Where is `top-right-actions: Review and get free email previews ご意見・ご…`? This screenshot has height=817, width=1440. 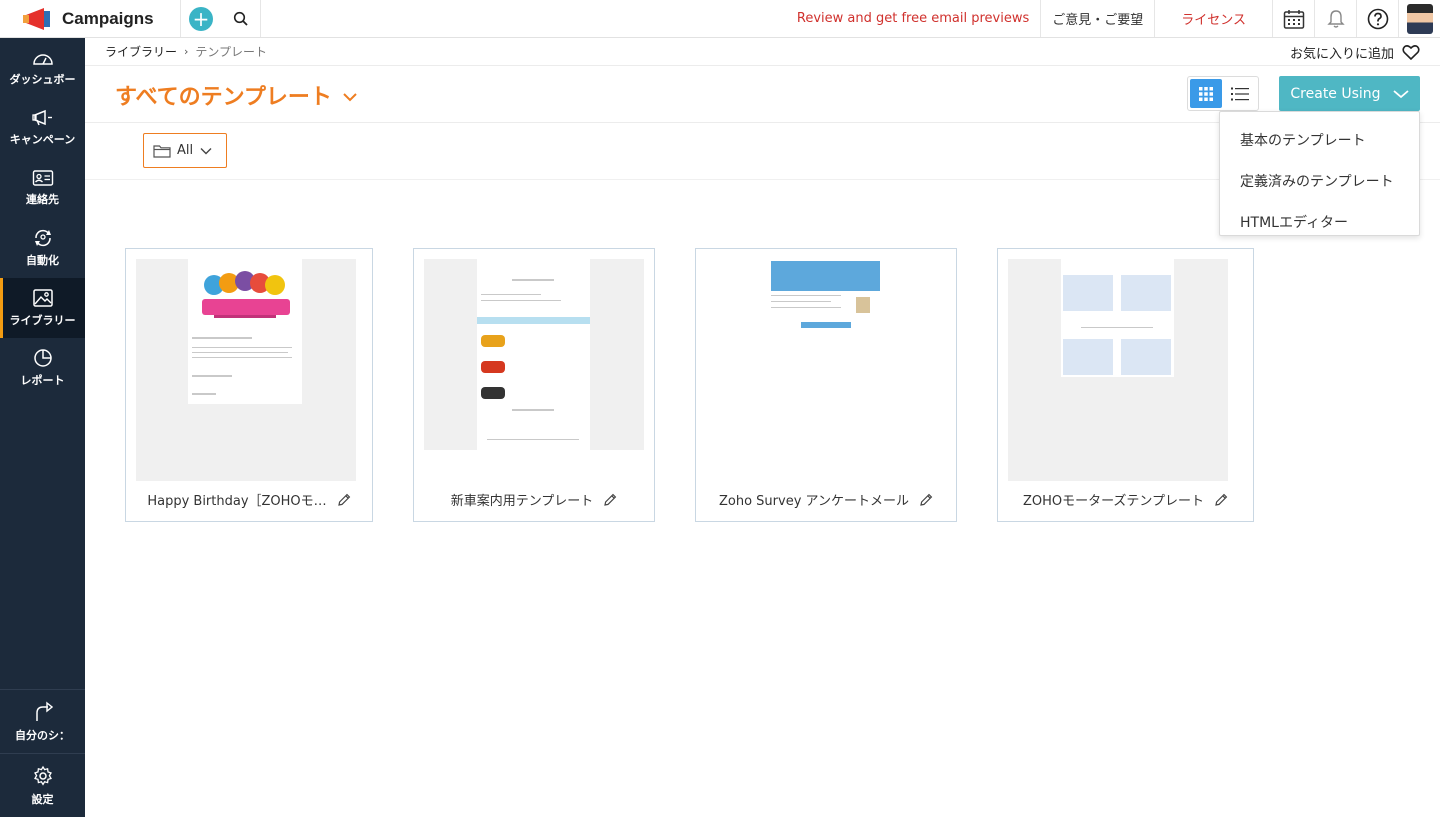
top-right-actions: Review and get free email previews ご意見・ご… is located at coordinates (1113, 18).